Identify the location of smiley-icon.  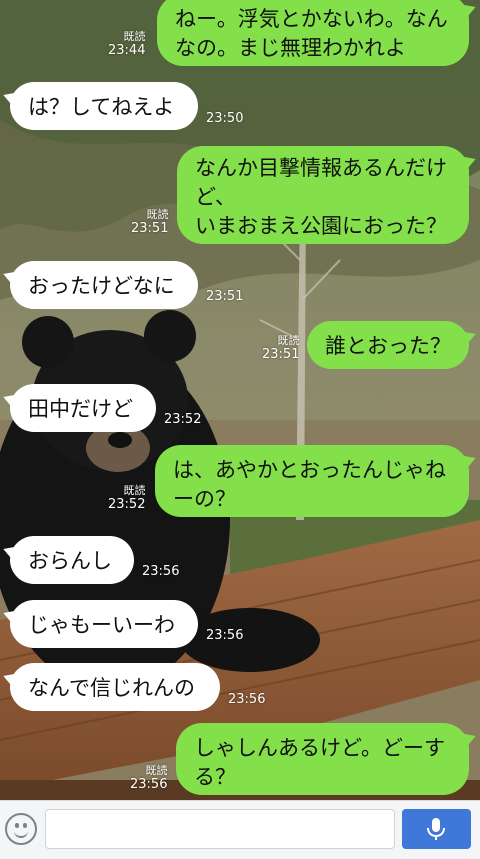
(21, 829).